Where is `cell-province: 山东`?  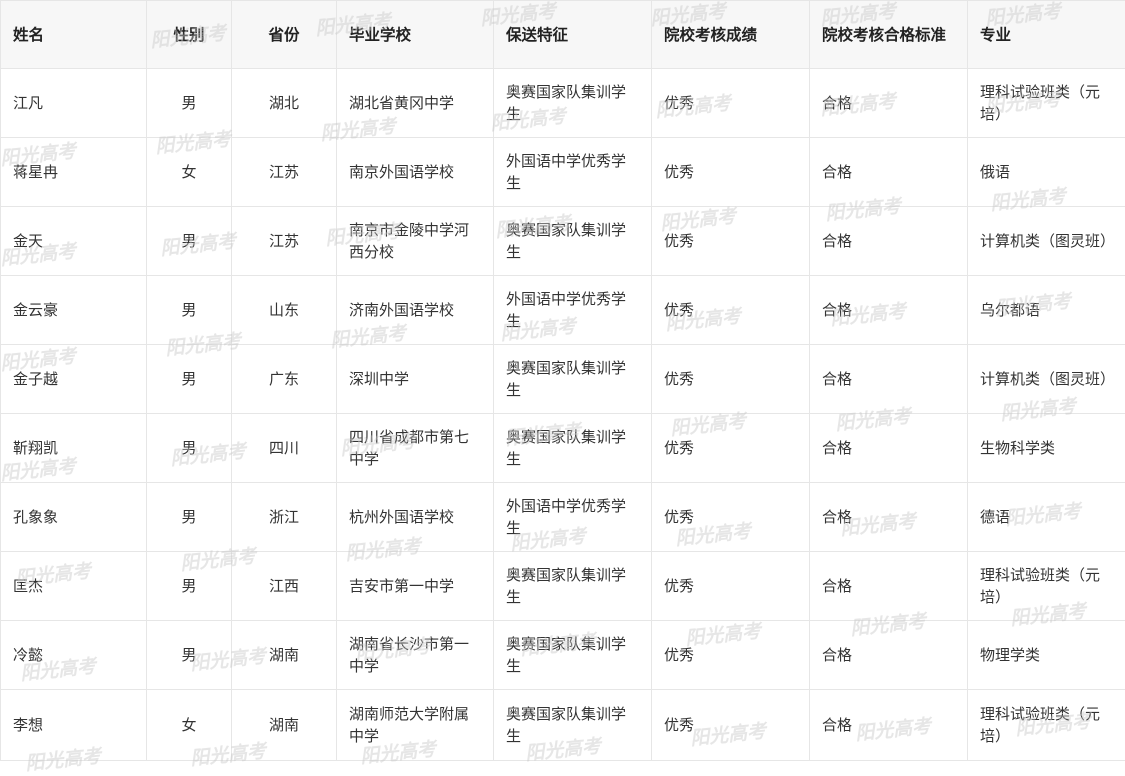
cell-province: 山东 is located at coordinates (284, 310).